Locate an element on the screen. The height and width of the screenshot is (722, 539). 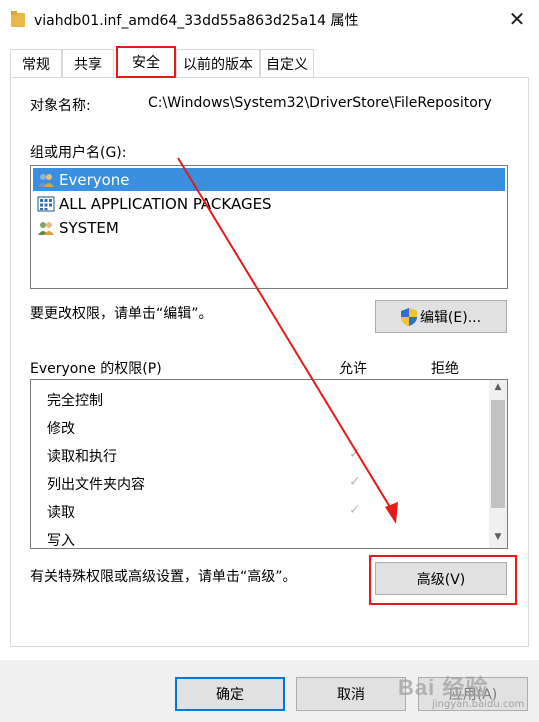
group-item-everyone: Everyone is located at coordinates (269, 179).